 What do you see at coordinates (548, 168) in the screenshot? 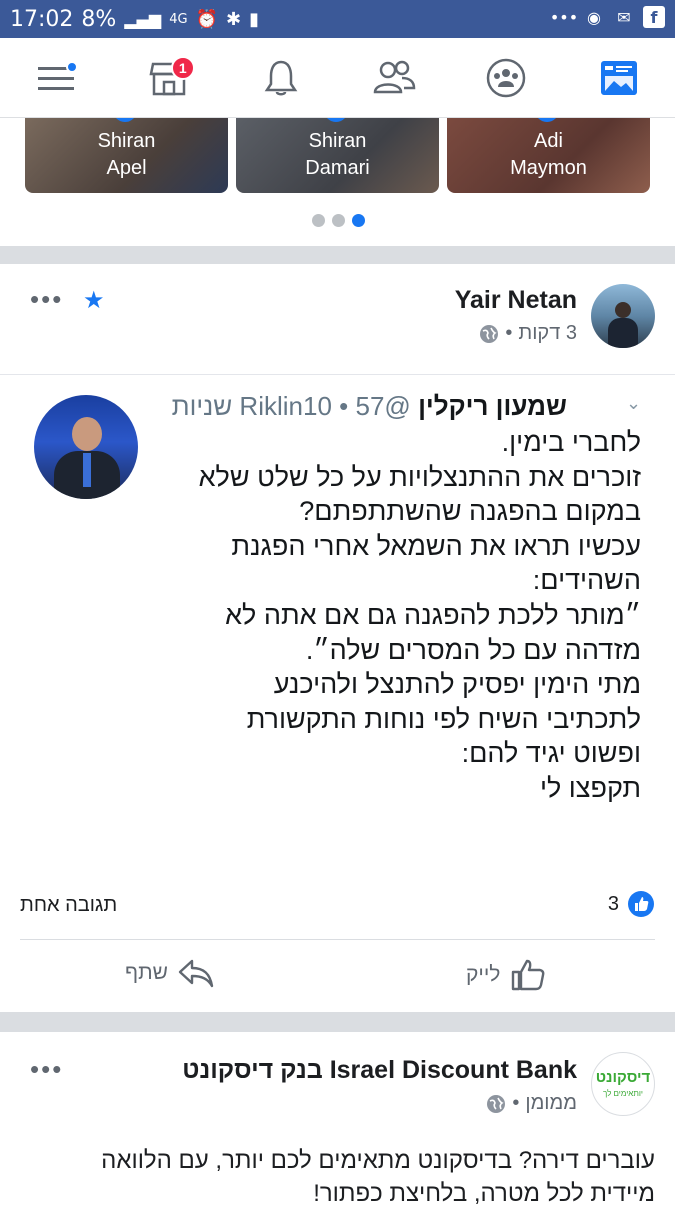
I see `story-last-name: Maymon` at bounding box center [548, 168].